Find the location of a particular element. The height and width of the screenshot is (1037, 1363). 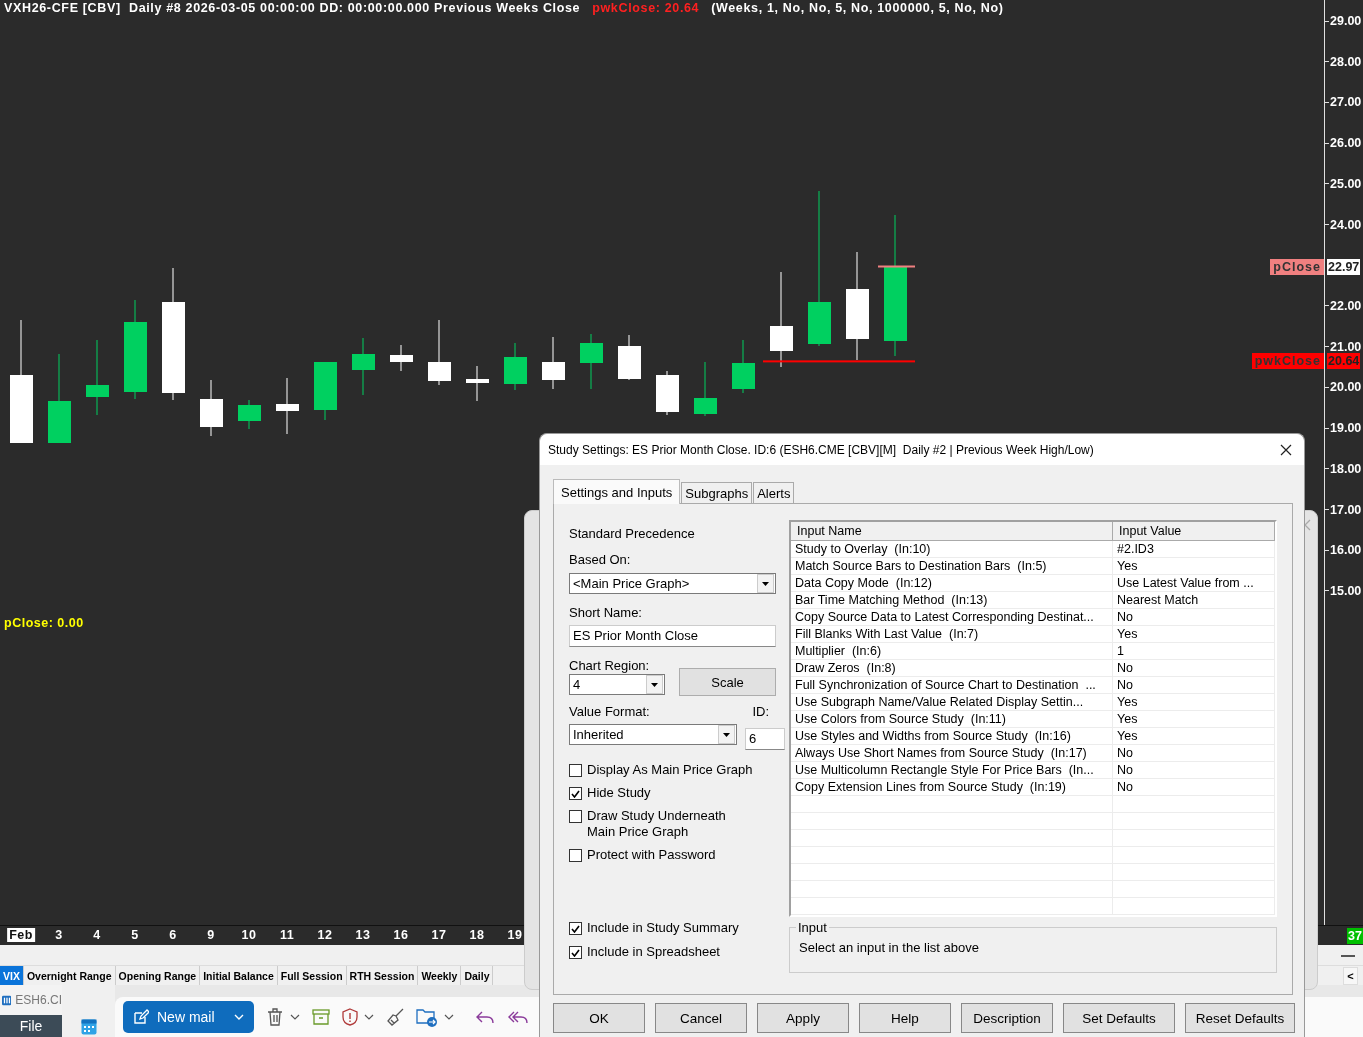

reply-icon is located at coordinates (485, 1017).